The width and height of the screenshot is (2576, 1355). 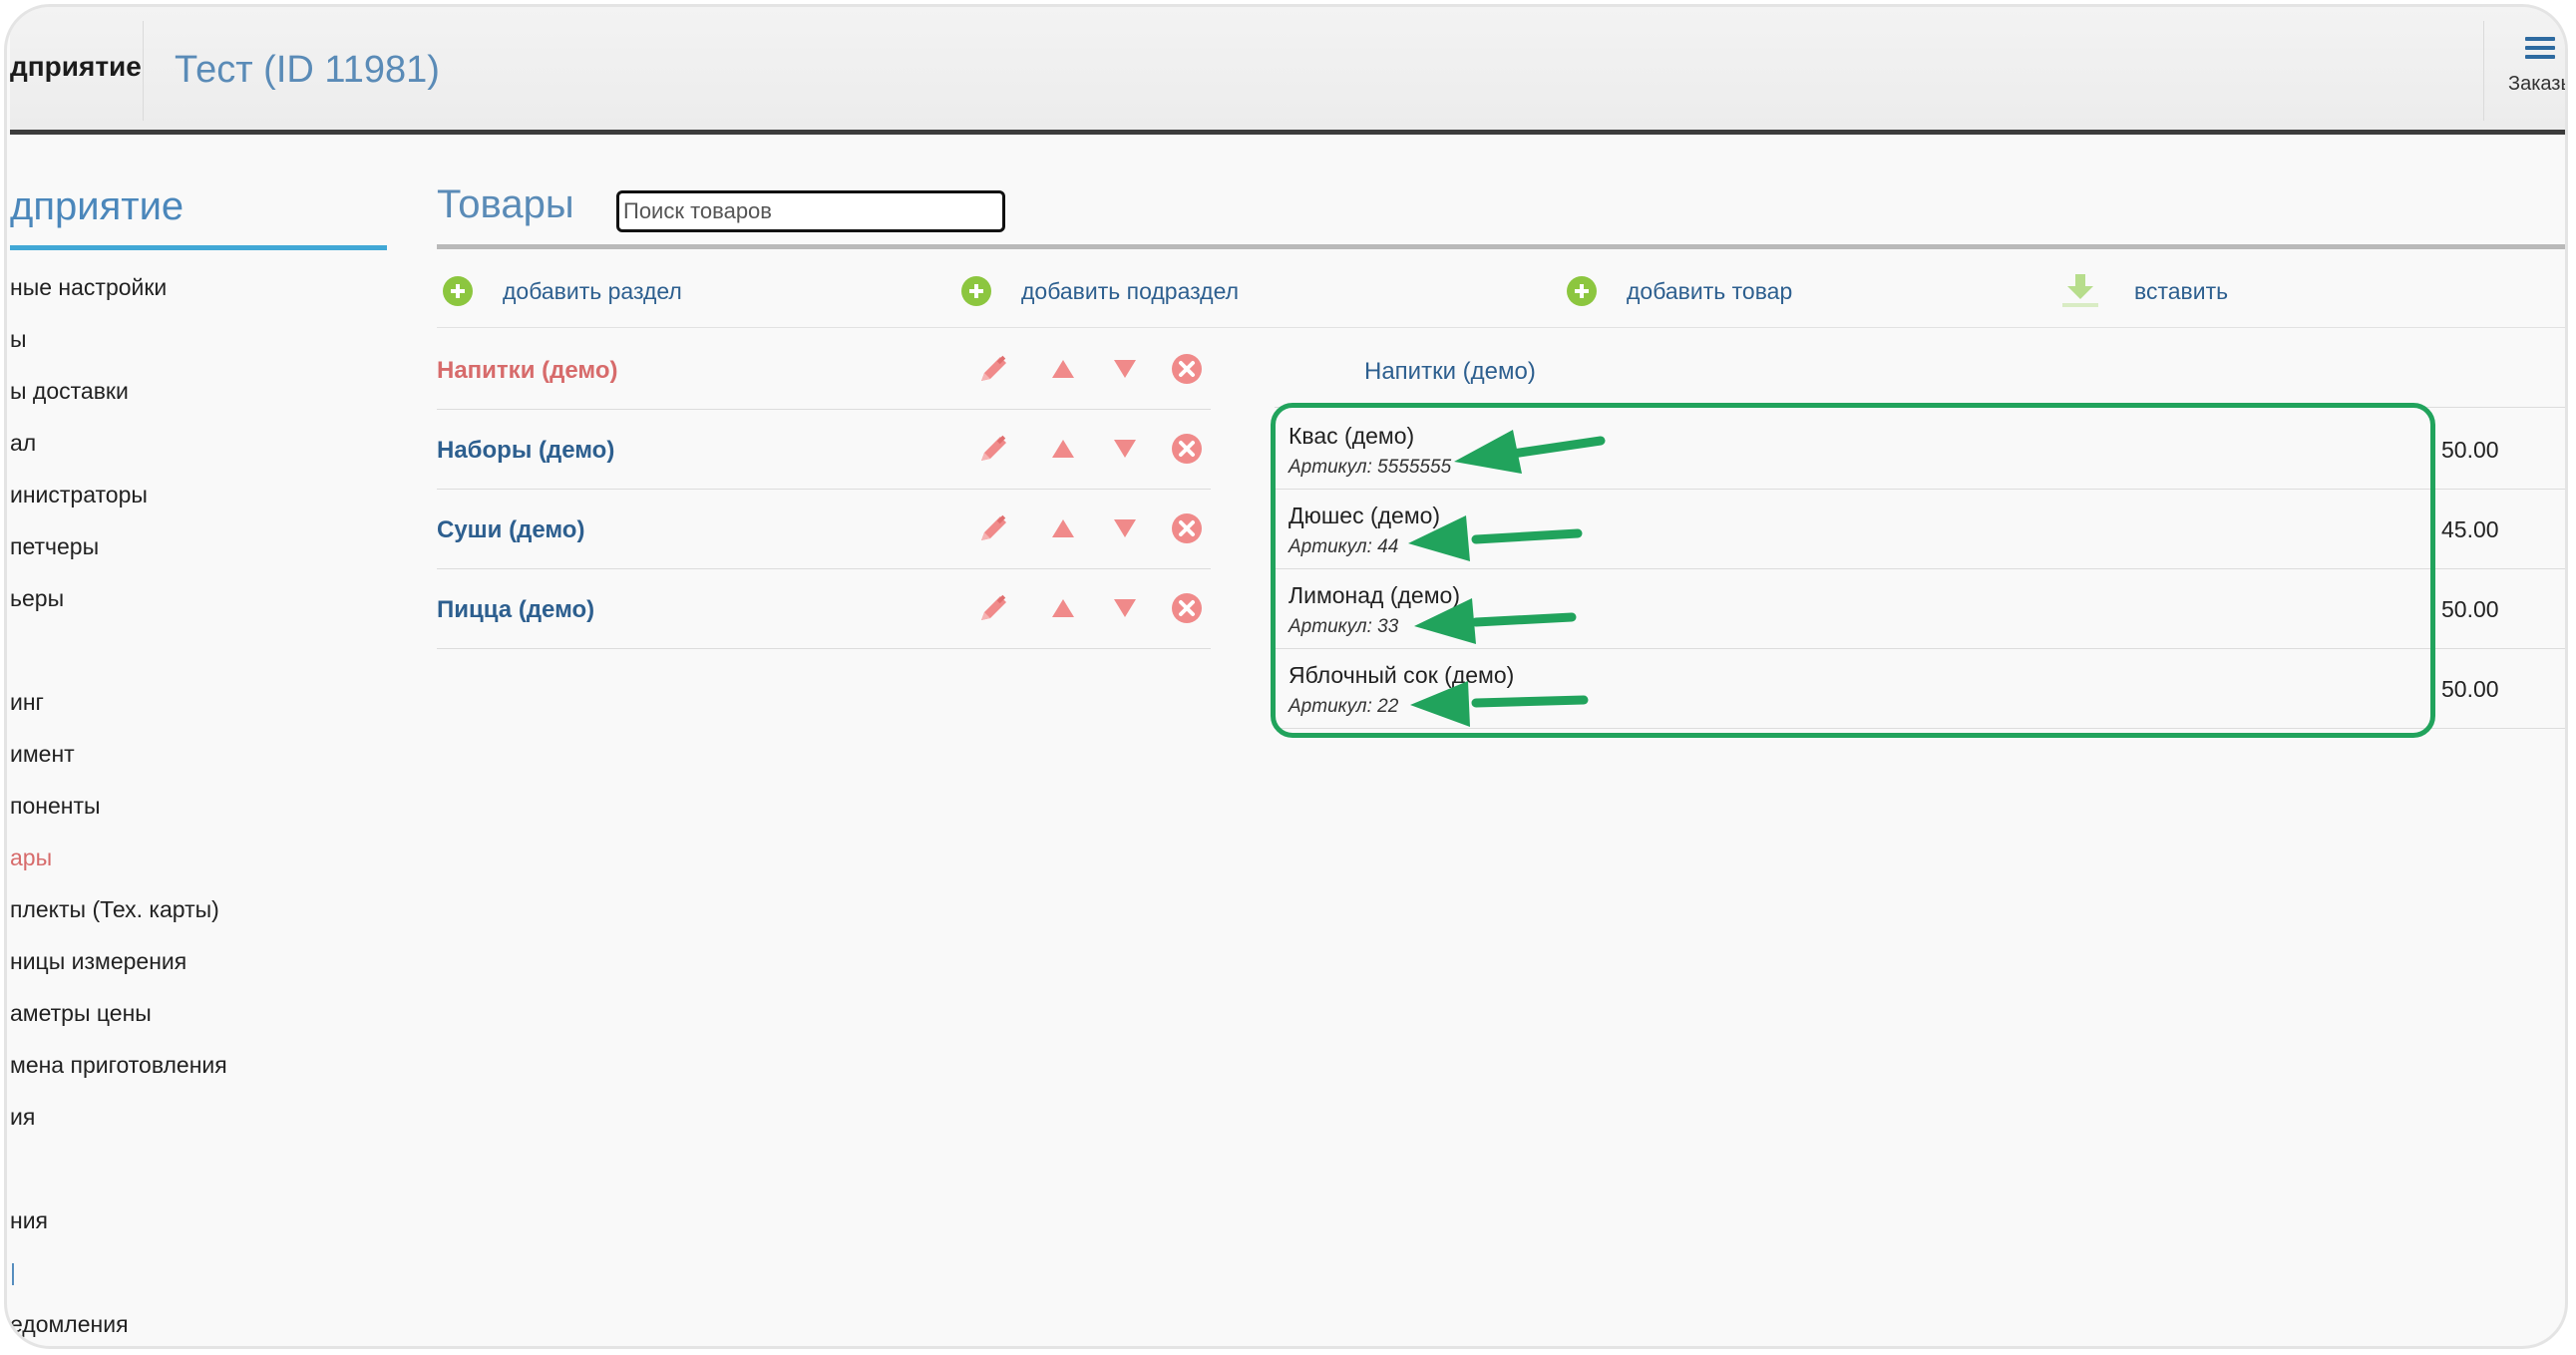 I want to click on sidebar-item: ные настройки, so click(x=89, y=287).